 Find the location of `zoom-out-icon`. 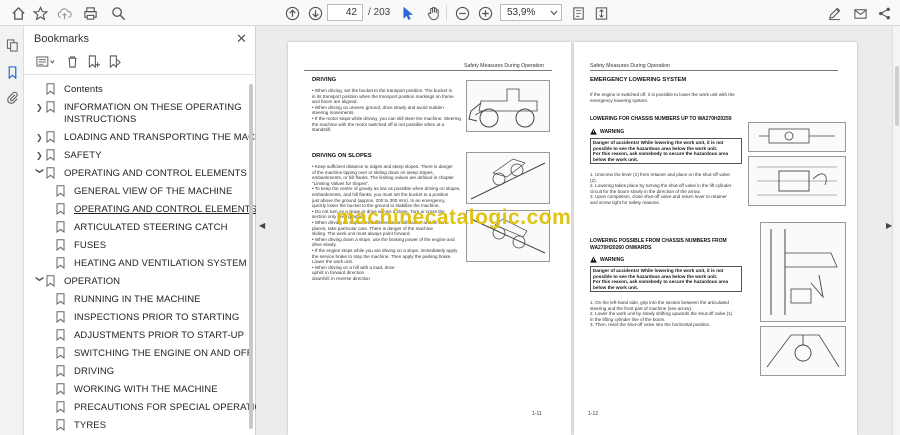

zoom-out-icon is located at coordinates (462, 13).